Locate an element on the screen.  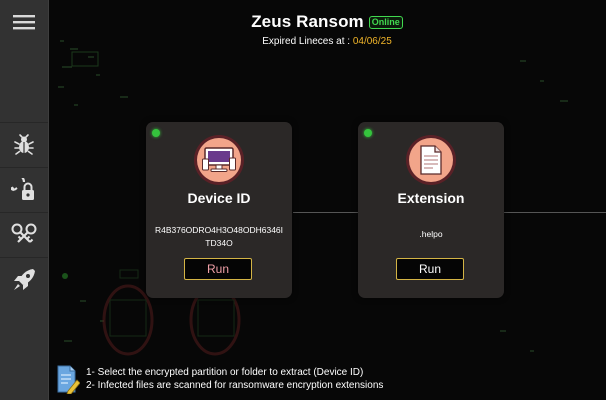
run-extension-button: Run is located at coordinates (430, 269).